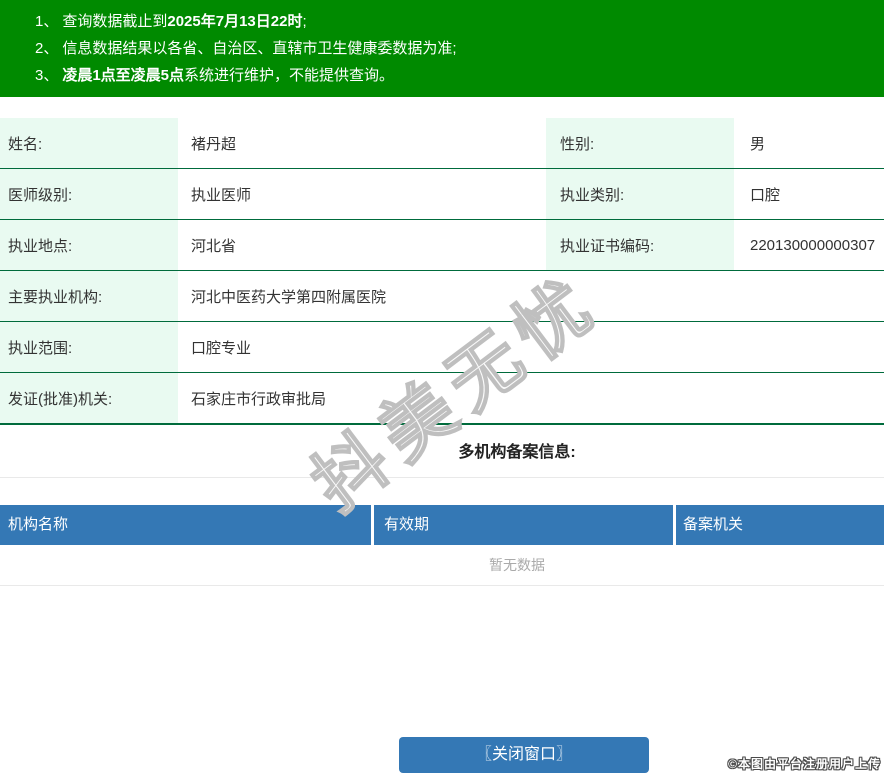 Image resolution: width=884 pixels, height=774 pixels. I want to click on info-row: 执业地点: 河北省 执业证书编码: 220130000000307, so click(442, 245).